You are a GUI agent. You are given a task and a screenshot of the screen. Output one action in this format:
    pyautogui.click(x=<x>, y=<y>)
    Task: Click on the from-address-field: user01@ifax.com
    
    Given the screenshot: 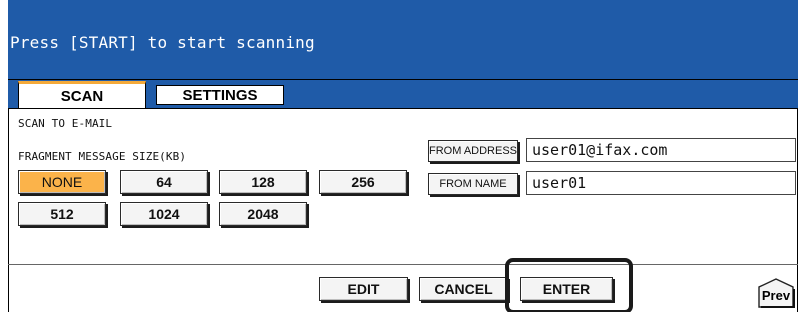 What is the action you would take?
    pyautogui.click(x=661, y=150)
    